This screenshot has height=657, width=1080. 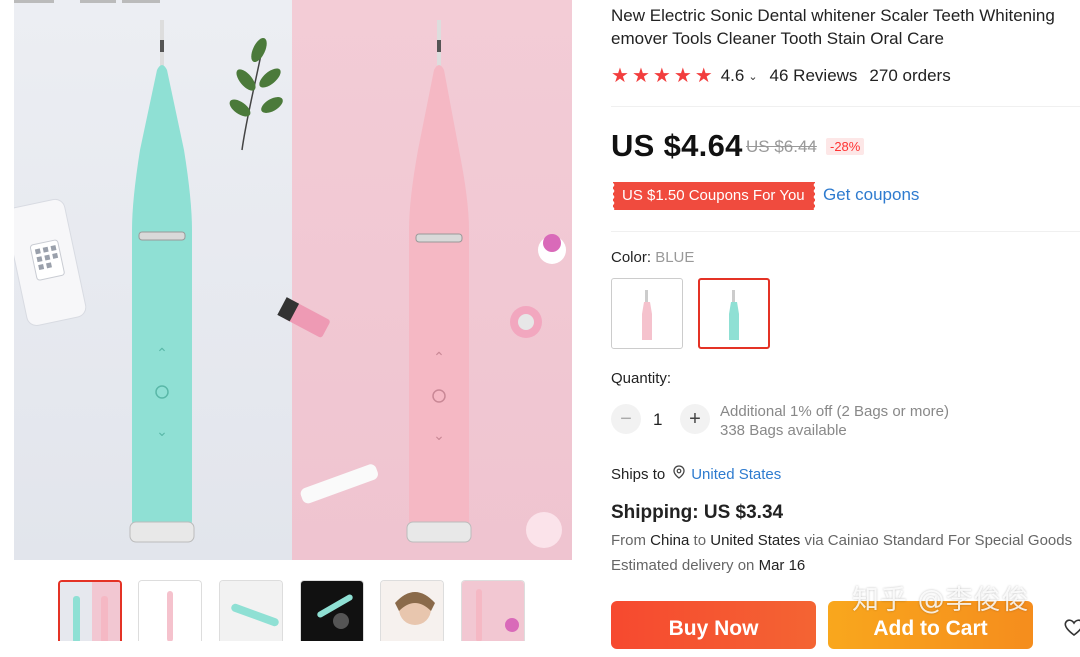 I want to click on color-label: Color: BLUE, so click(x=652, y=257).